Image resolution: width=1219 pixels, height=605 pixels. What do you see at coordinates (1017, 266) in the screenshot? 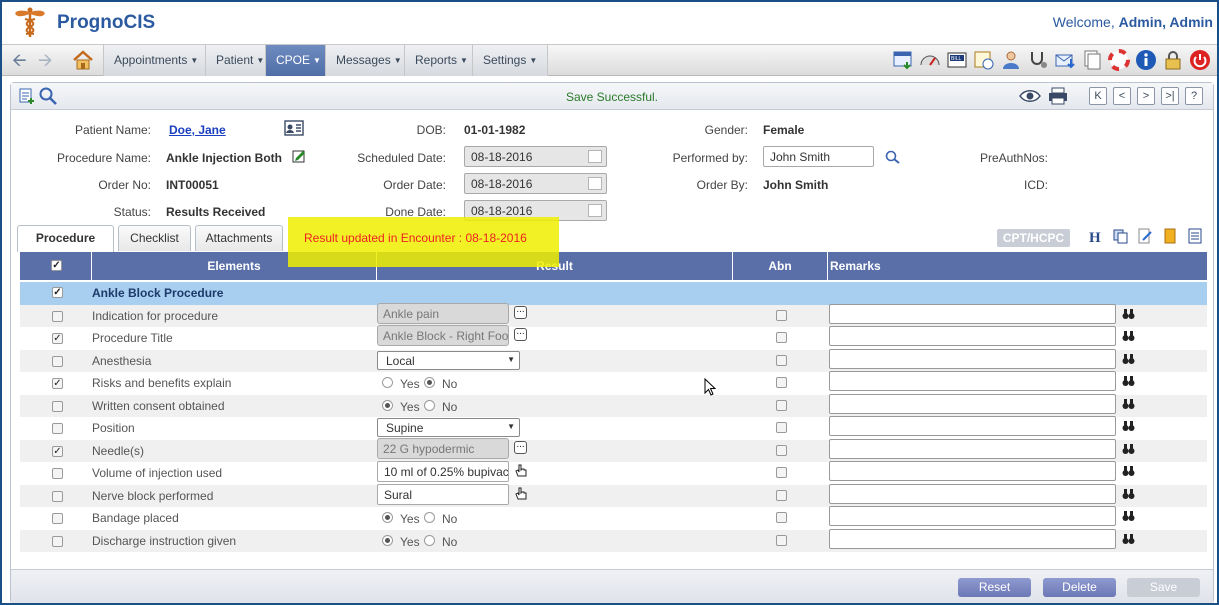
I see `header-remarks: Remarks` at bounding box center [1017, 266].